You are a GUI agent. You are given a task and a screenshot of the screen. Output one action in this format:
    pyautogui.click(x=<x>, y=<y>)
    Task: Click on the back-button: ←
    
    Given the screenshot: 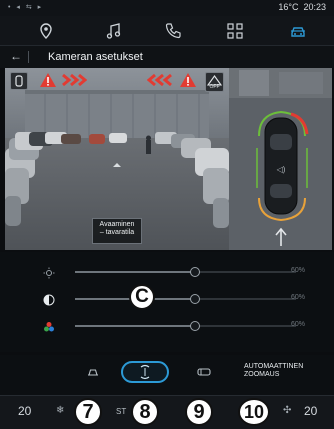 What is the action you would take?
    pyautogui.click(x=16, y=56)
    